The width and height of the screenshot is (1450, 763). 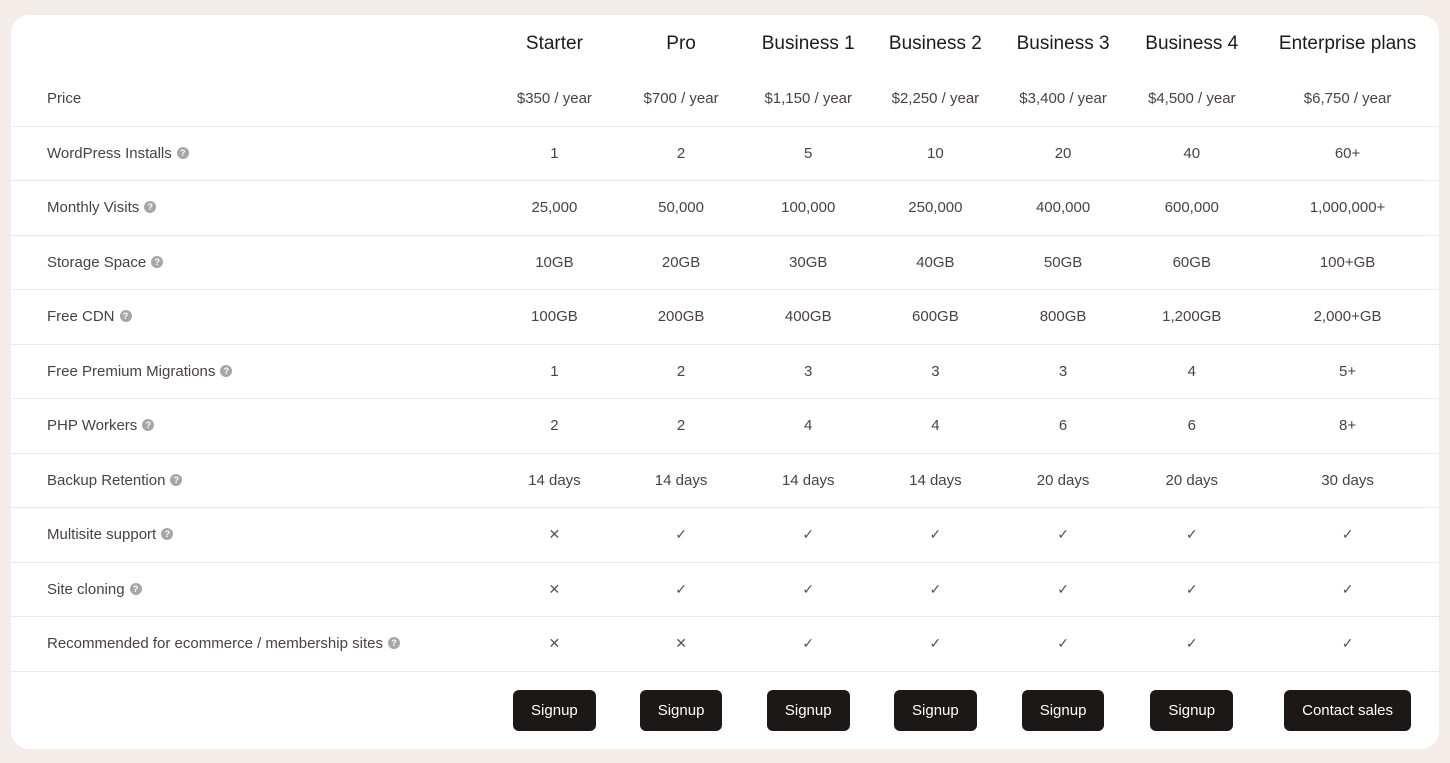 I want to click on not-included-cell: ✕, so click(x=681, y=643).